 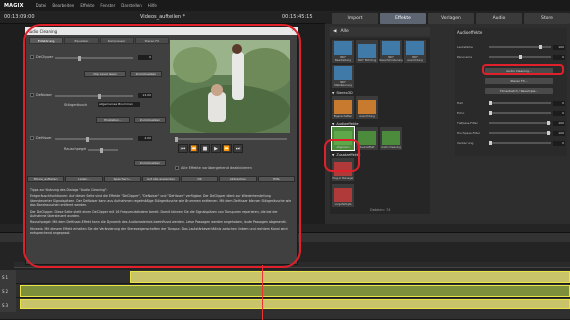 What do you see at coordinates (343, 107) in the screenshot?
I see `effect-tile: Eigenschaften` at bounding box center [343, 107].